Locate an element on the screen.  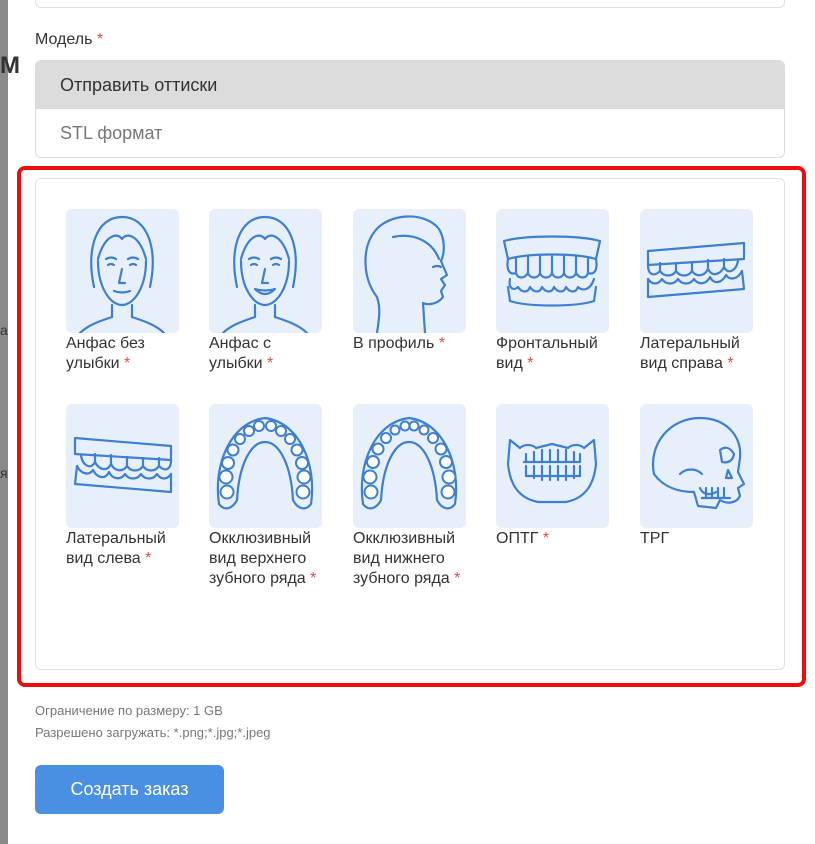
model-select-list: Отправить оттиски STL формат is located at coordinates (410, 109).